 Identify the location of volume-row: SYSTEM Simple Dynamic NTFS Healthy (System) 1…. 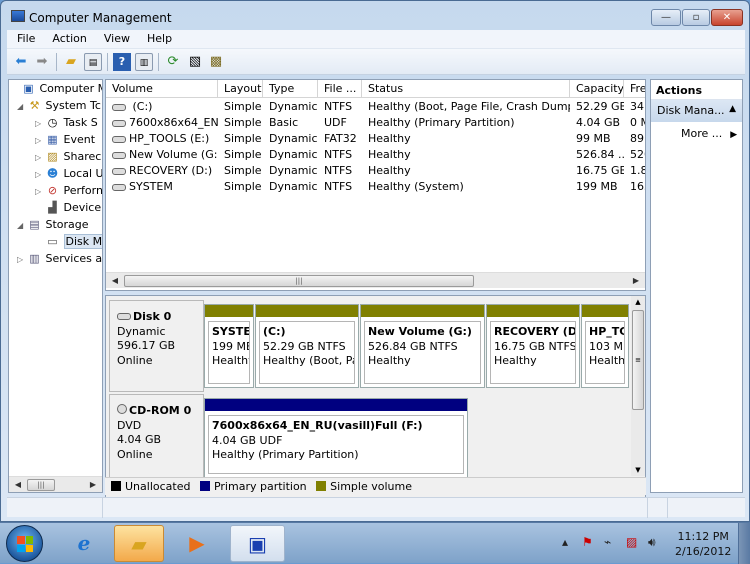
(375, 187).